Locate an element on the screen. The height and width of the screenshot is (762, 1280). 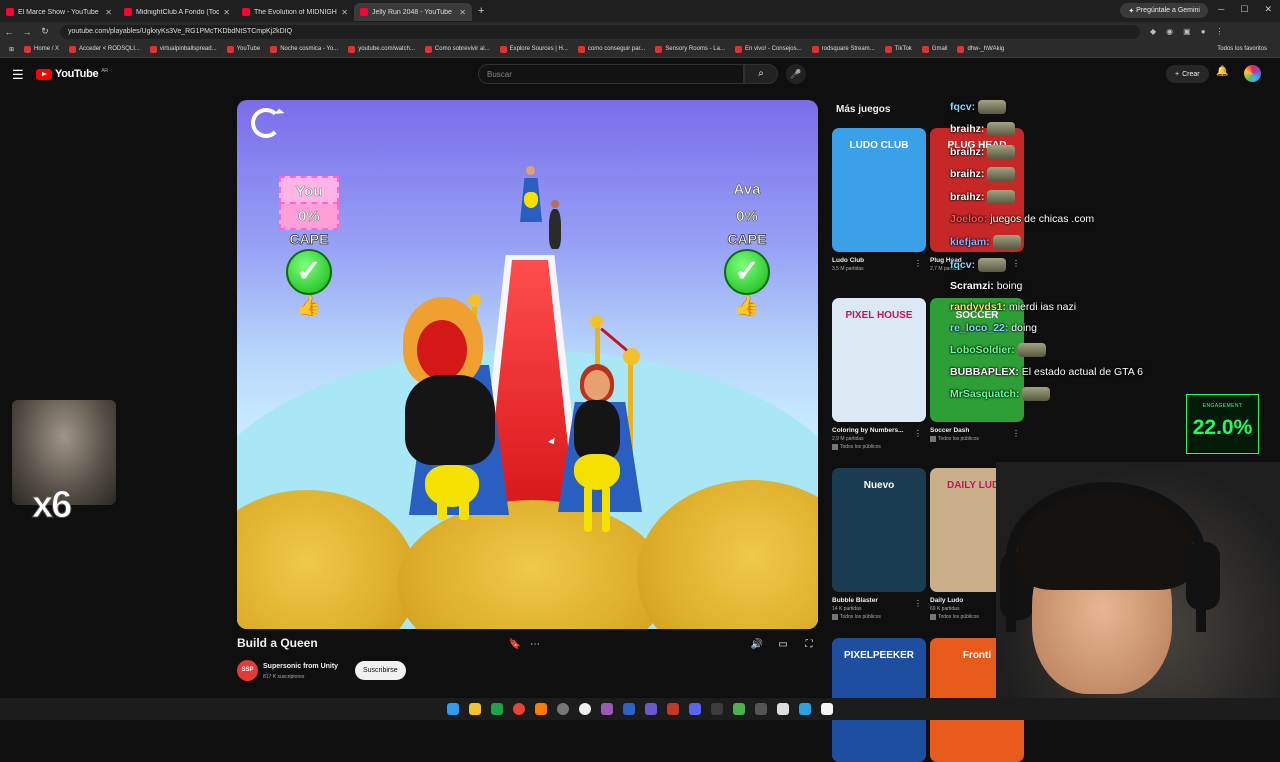
profile-icon: ● is located at coordinates (1203, 31).